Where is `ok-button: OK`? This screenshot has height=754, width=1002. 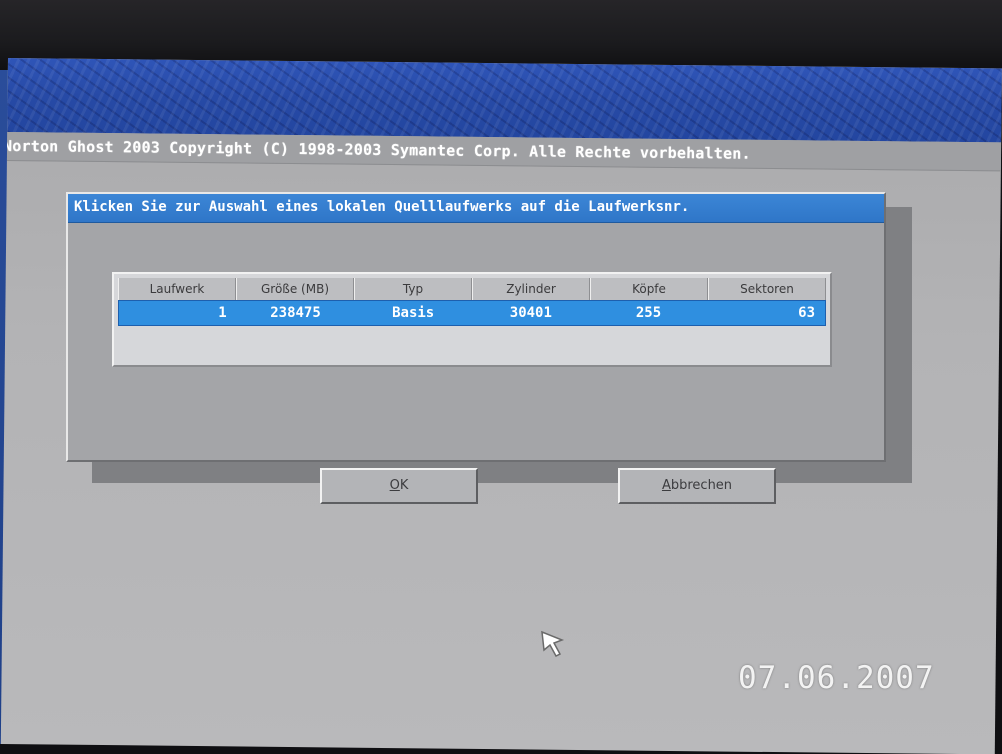
ok-button: OK is located at coordinates (399, 486).